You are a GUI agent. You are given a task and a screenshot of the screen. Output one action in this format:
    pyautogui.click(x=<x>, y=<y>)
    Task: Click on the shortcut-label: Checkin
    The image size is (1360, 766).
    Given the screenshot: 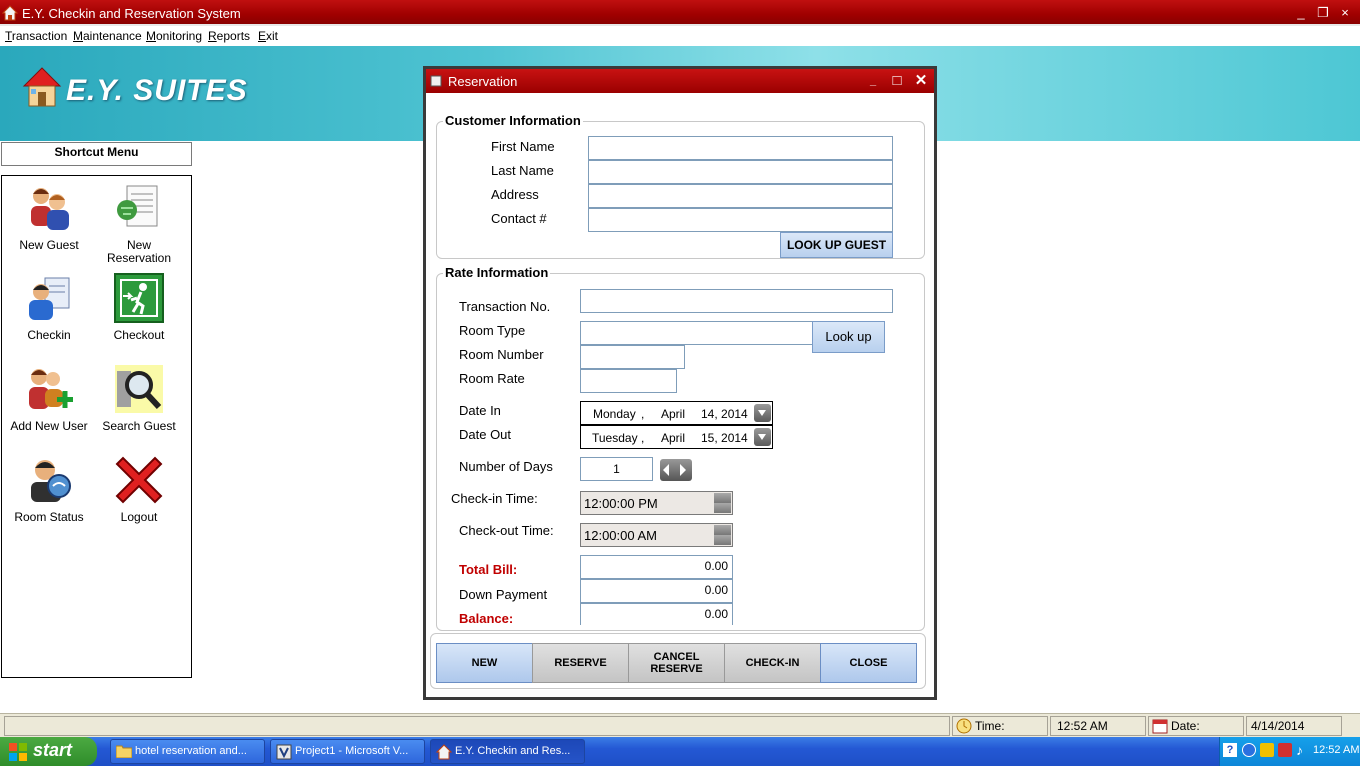 What is the action you would take?
    pyautogui.click(x=49, y=335)
    